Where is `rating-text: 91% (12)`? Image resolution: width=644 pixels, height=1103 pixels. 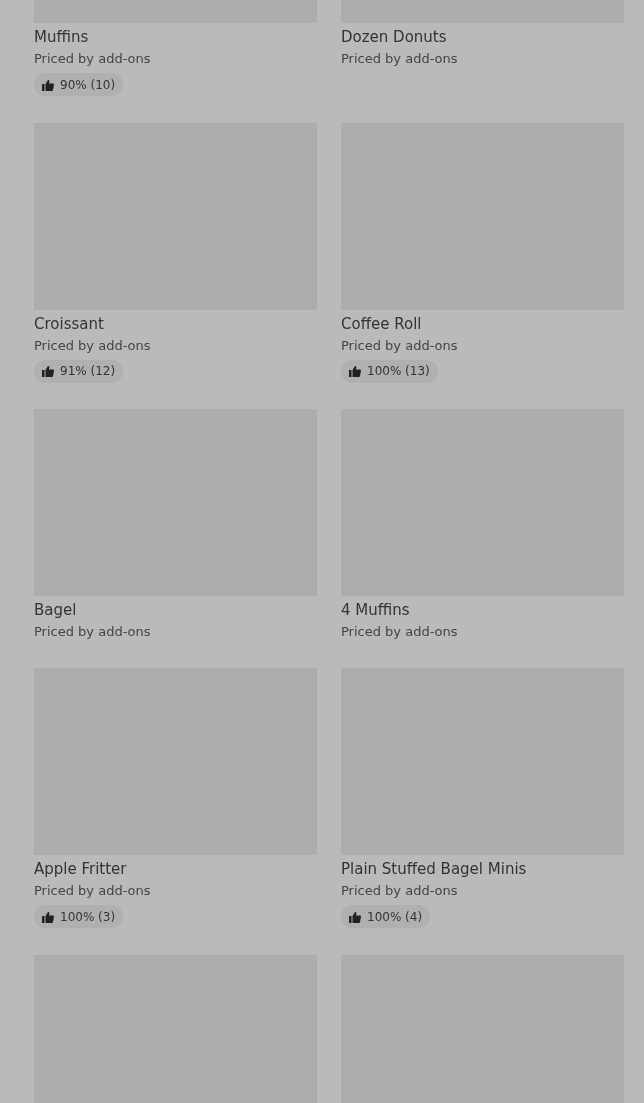
rating-text: 91% (12) is located at coordinates (88, 371).